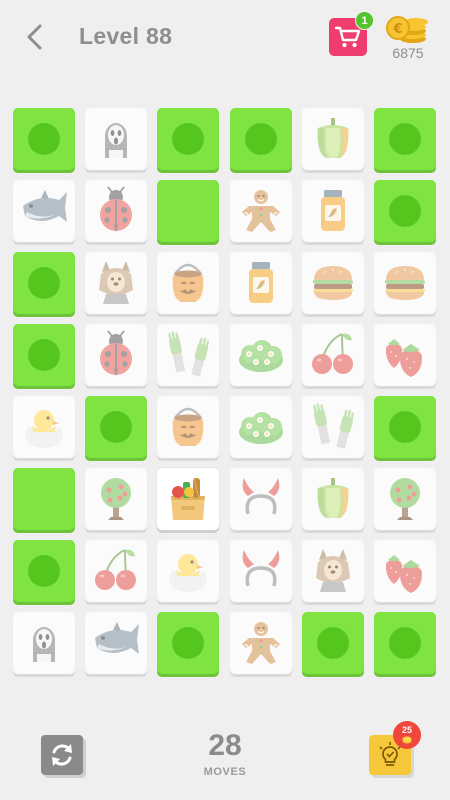  What do you see at coordinates (348, 37) in the screenshot?
I see `shopping-cart-icon` at bounding box center [348, 37].